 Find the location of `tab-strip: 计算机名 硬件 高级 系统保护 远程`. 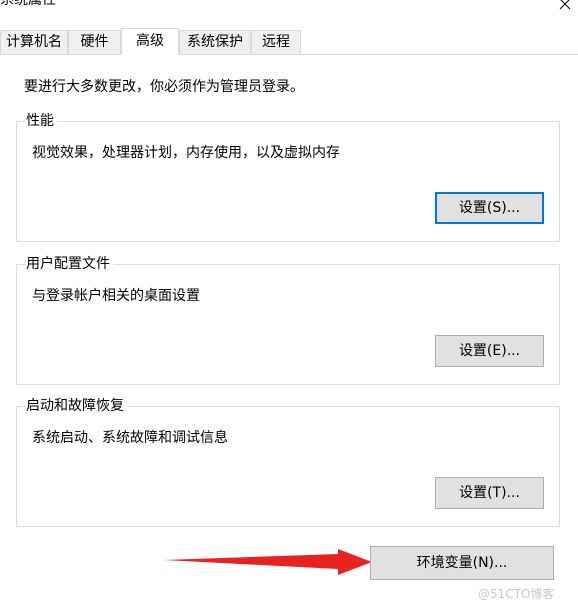

tab-strip: 计算机名 硬件 高级 系统保护 远程 is located at coordinates (289, 28).